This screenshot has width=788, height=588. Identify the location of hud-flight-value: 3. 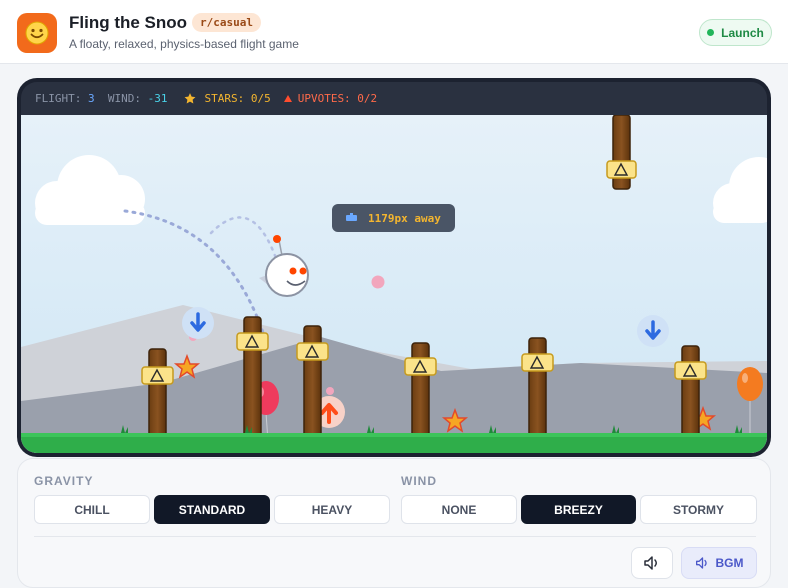
(91, 98).